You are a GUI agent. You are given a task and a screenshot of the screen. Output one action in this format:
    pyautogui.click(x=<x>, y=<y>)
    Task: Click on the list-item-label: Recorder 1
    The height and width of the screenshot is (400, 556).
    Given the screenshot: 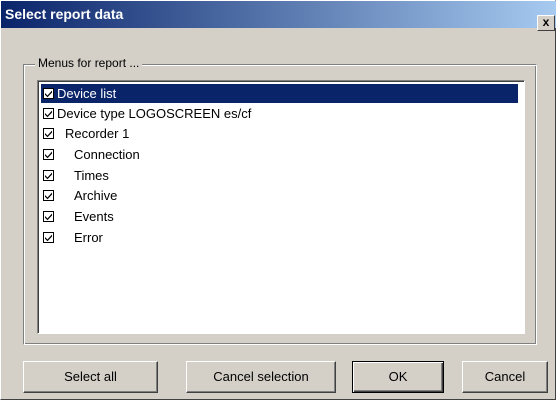 What is the action you would take?
    pyautogui.click(x=97, y=133)
    